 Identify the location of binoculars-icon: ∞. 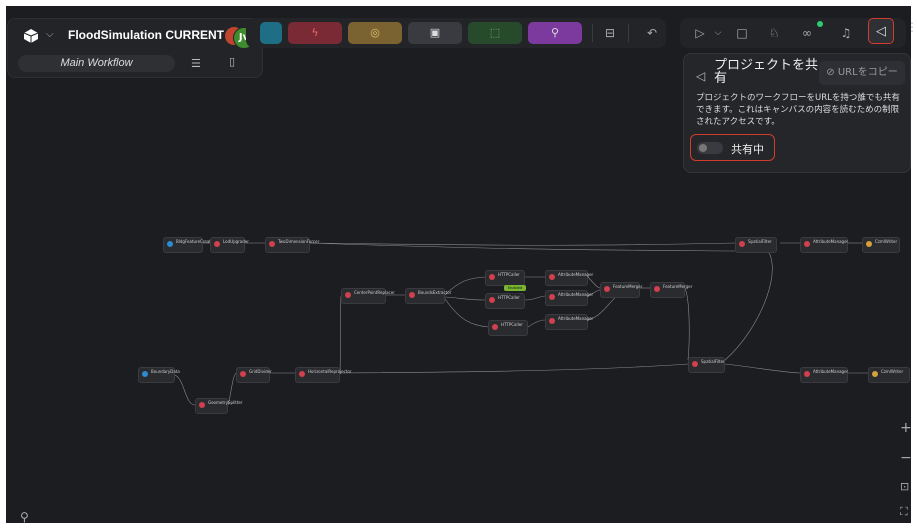
(807, 33).